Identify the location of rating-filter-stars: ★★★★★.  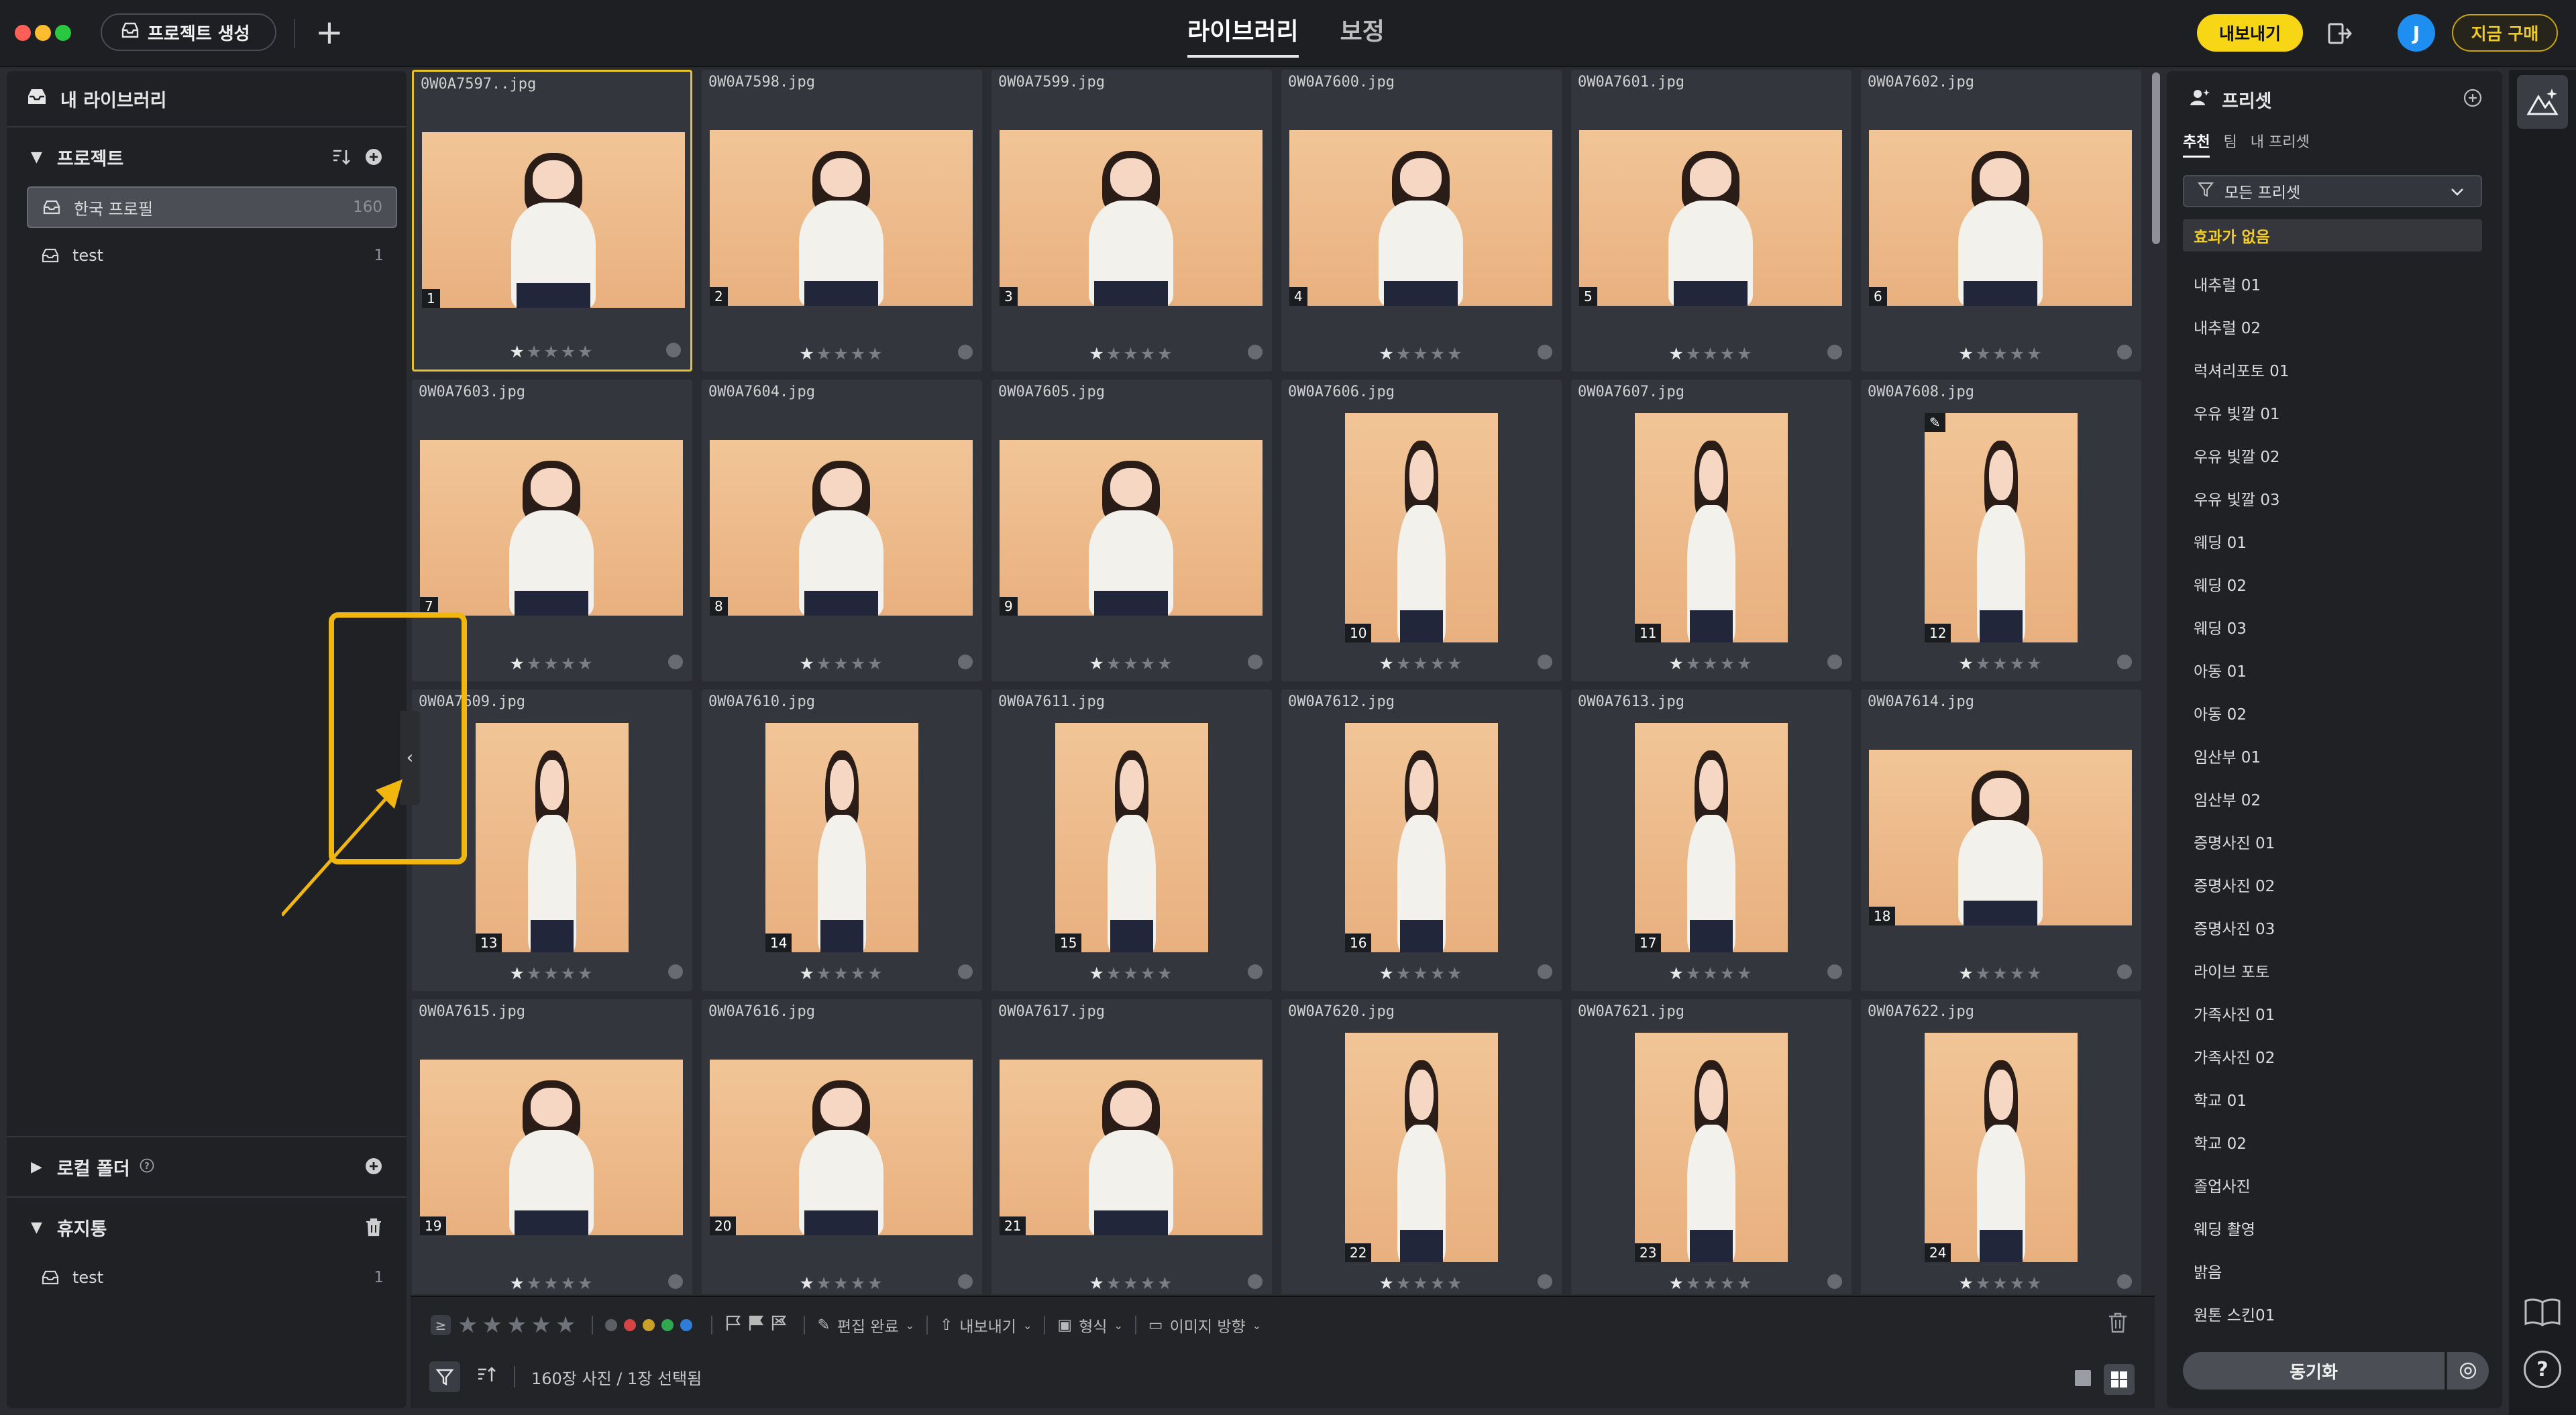
(519, 1325).